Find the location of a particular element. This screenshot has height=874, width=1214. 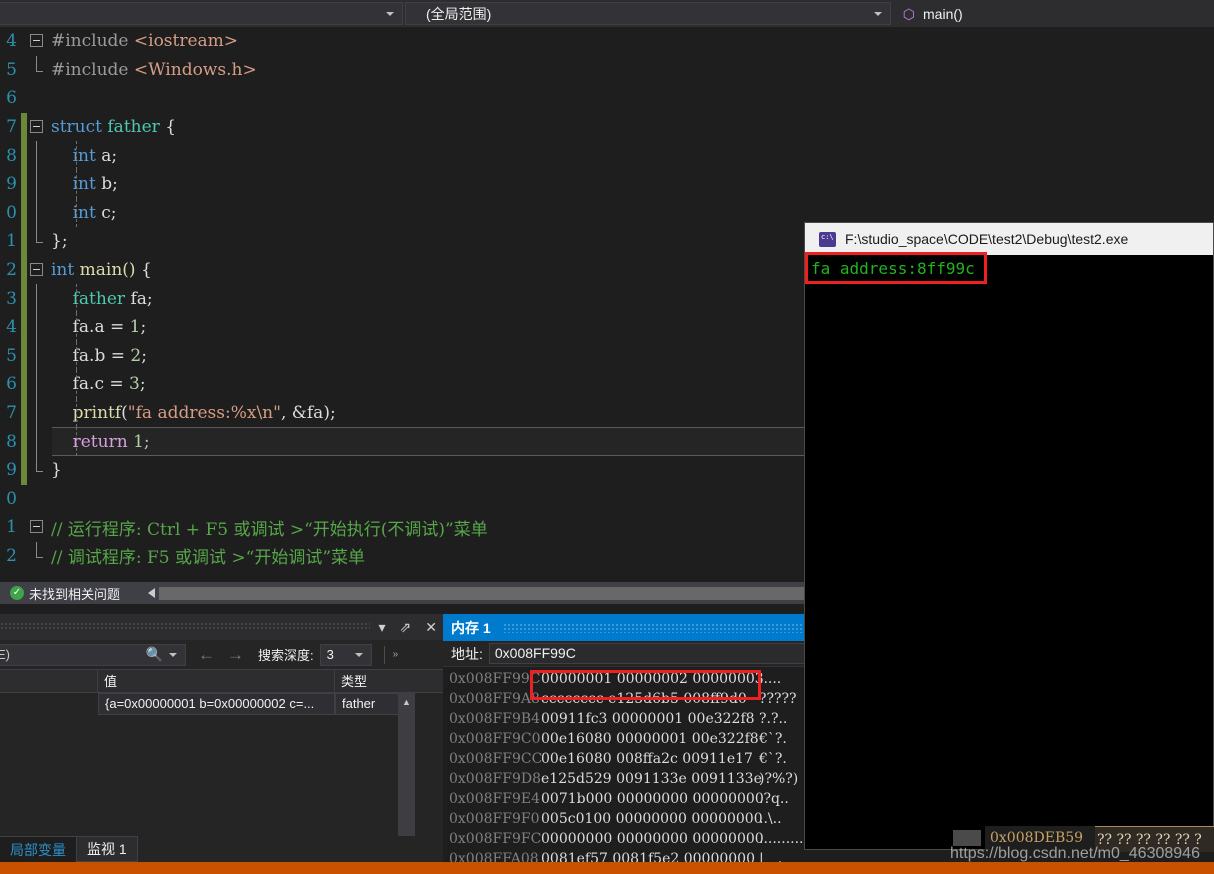

check-circle-icon: ✓ is located at coordinates (17, 593).